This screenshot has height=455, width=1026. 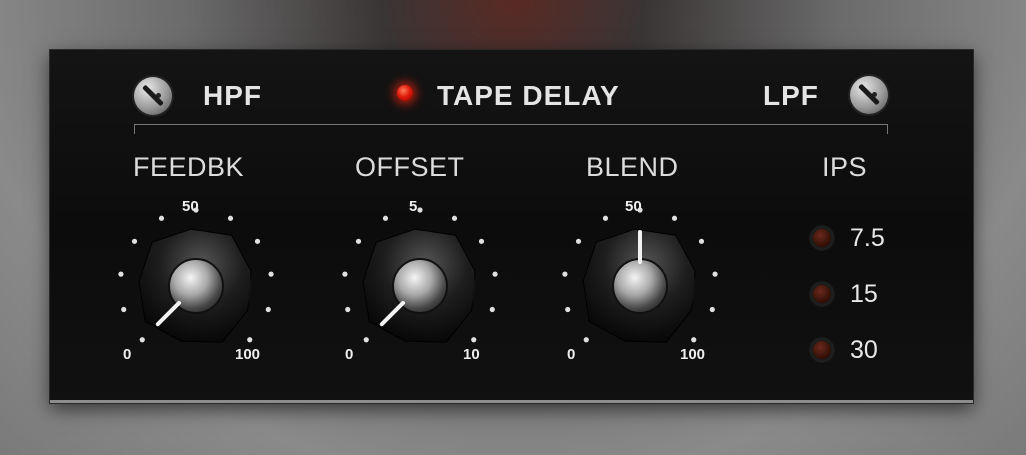 What do you see at coordinates (511, 129) in the screenshot?
I see `header-bracket-line` at bounding box center [511, 129].